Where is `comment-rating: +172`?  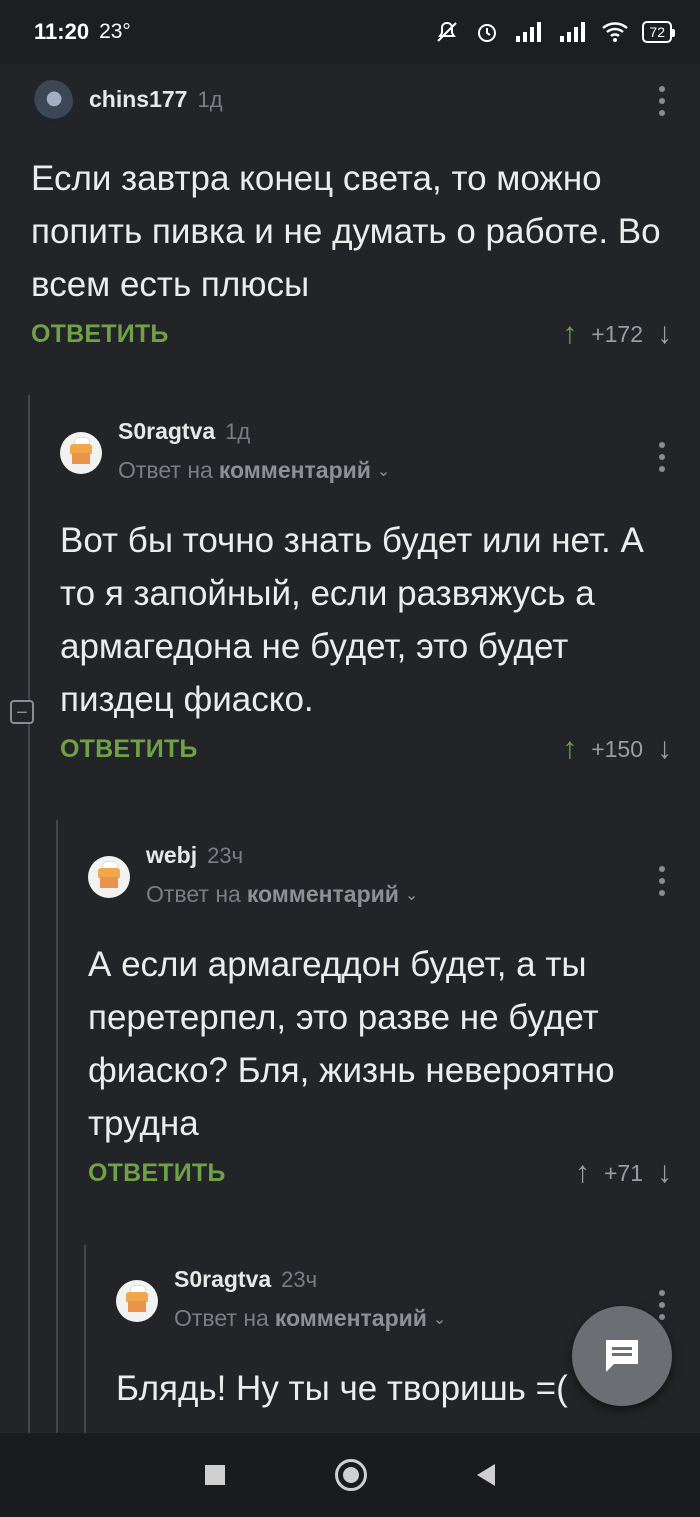 comment-rating: +172 is located at coordinates (617, 333).